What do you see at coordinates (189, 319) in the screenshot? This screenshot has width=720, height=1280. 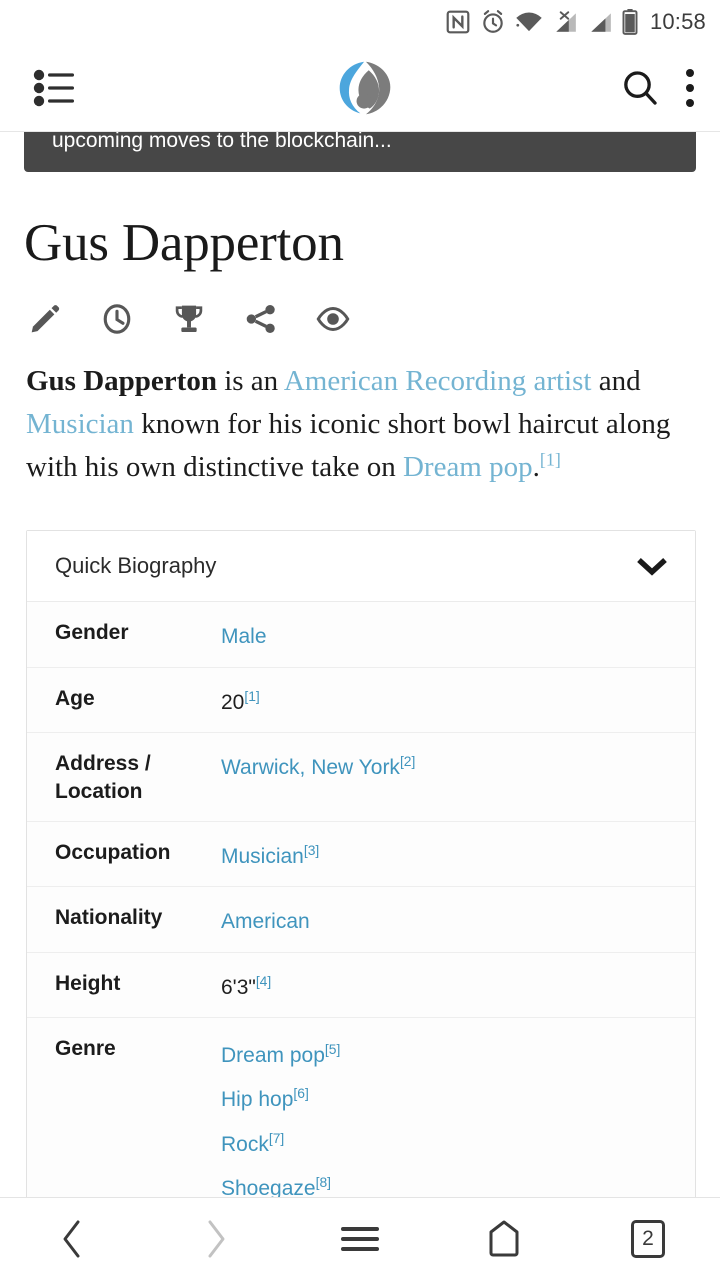 I see `trophy-icon` at bounding box center [189, 319].